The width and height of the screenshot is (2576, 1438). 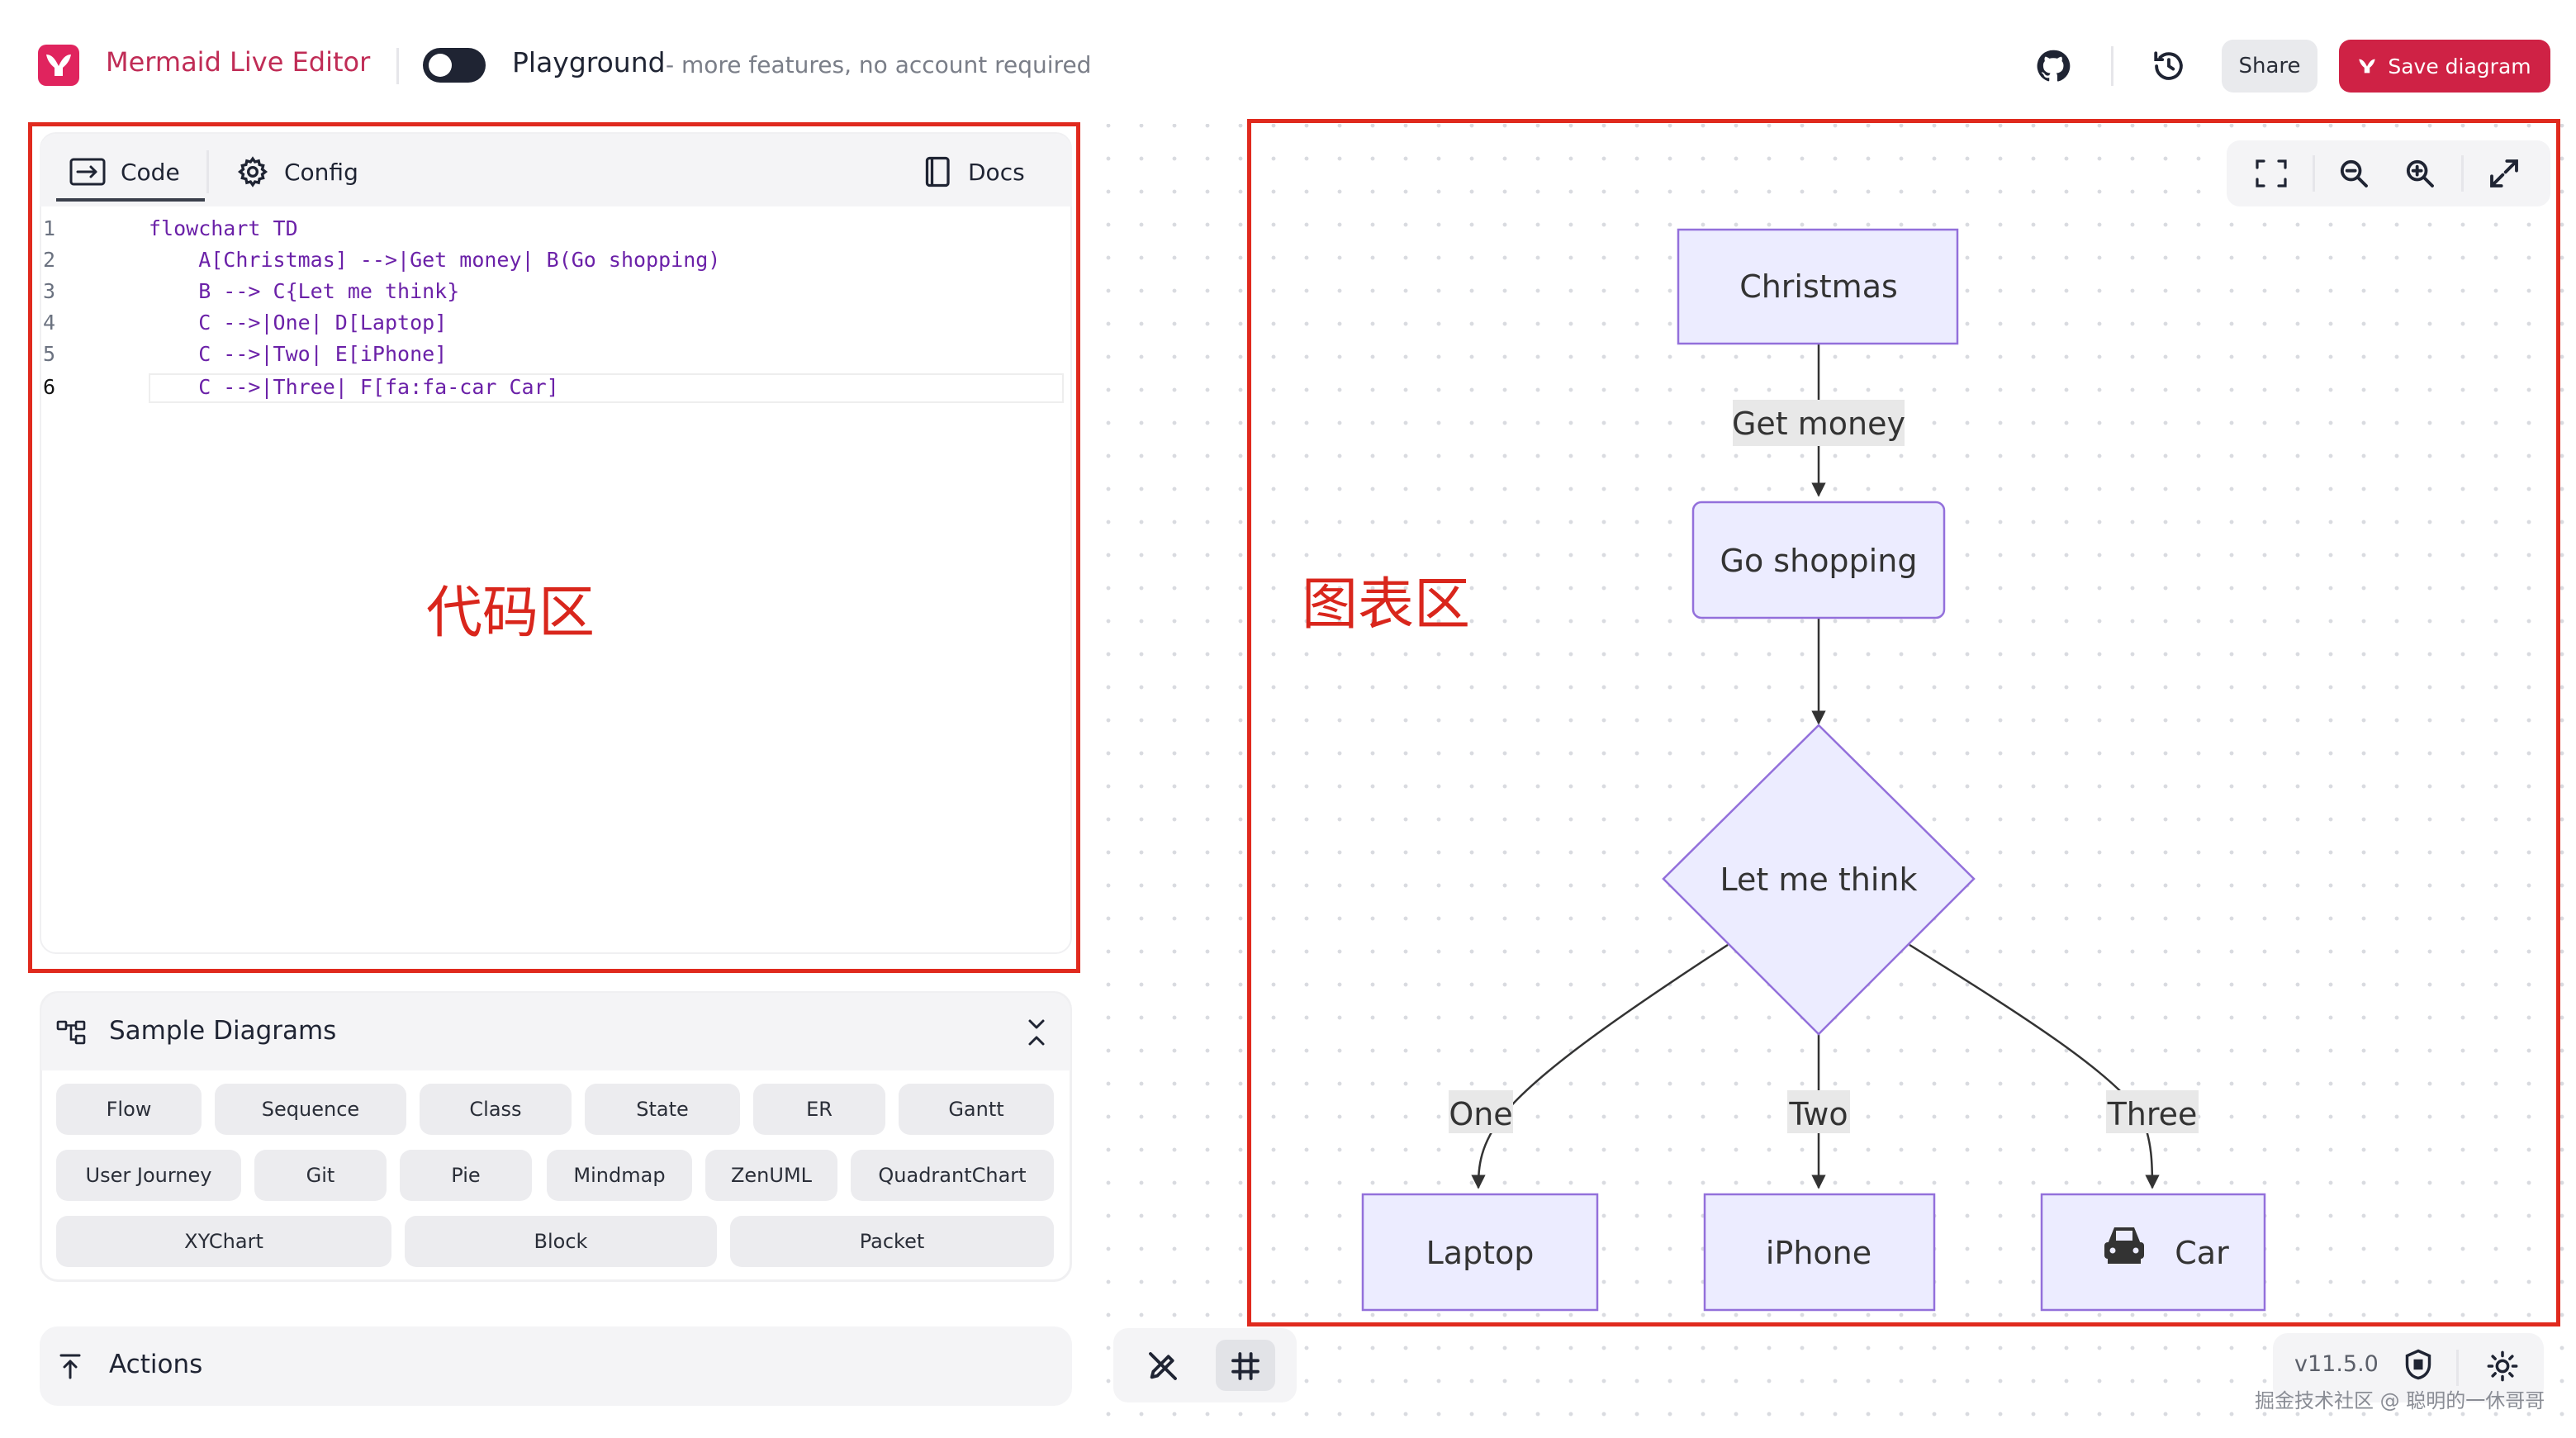 What do you see at coordinates (1245, 1368) in the screenshot?
I see `grid-icon` at bounding box center [1245, 1368].